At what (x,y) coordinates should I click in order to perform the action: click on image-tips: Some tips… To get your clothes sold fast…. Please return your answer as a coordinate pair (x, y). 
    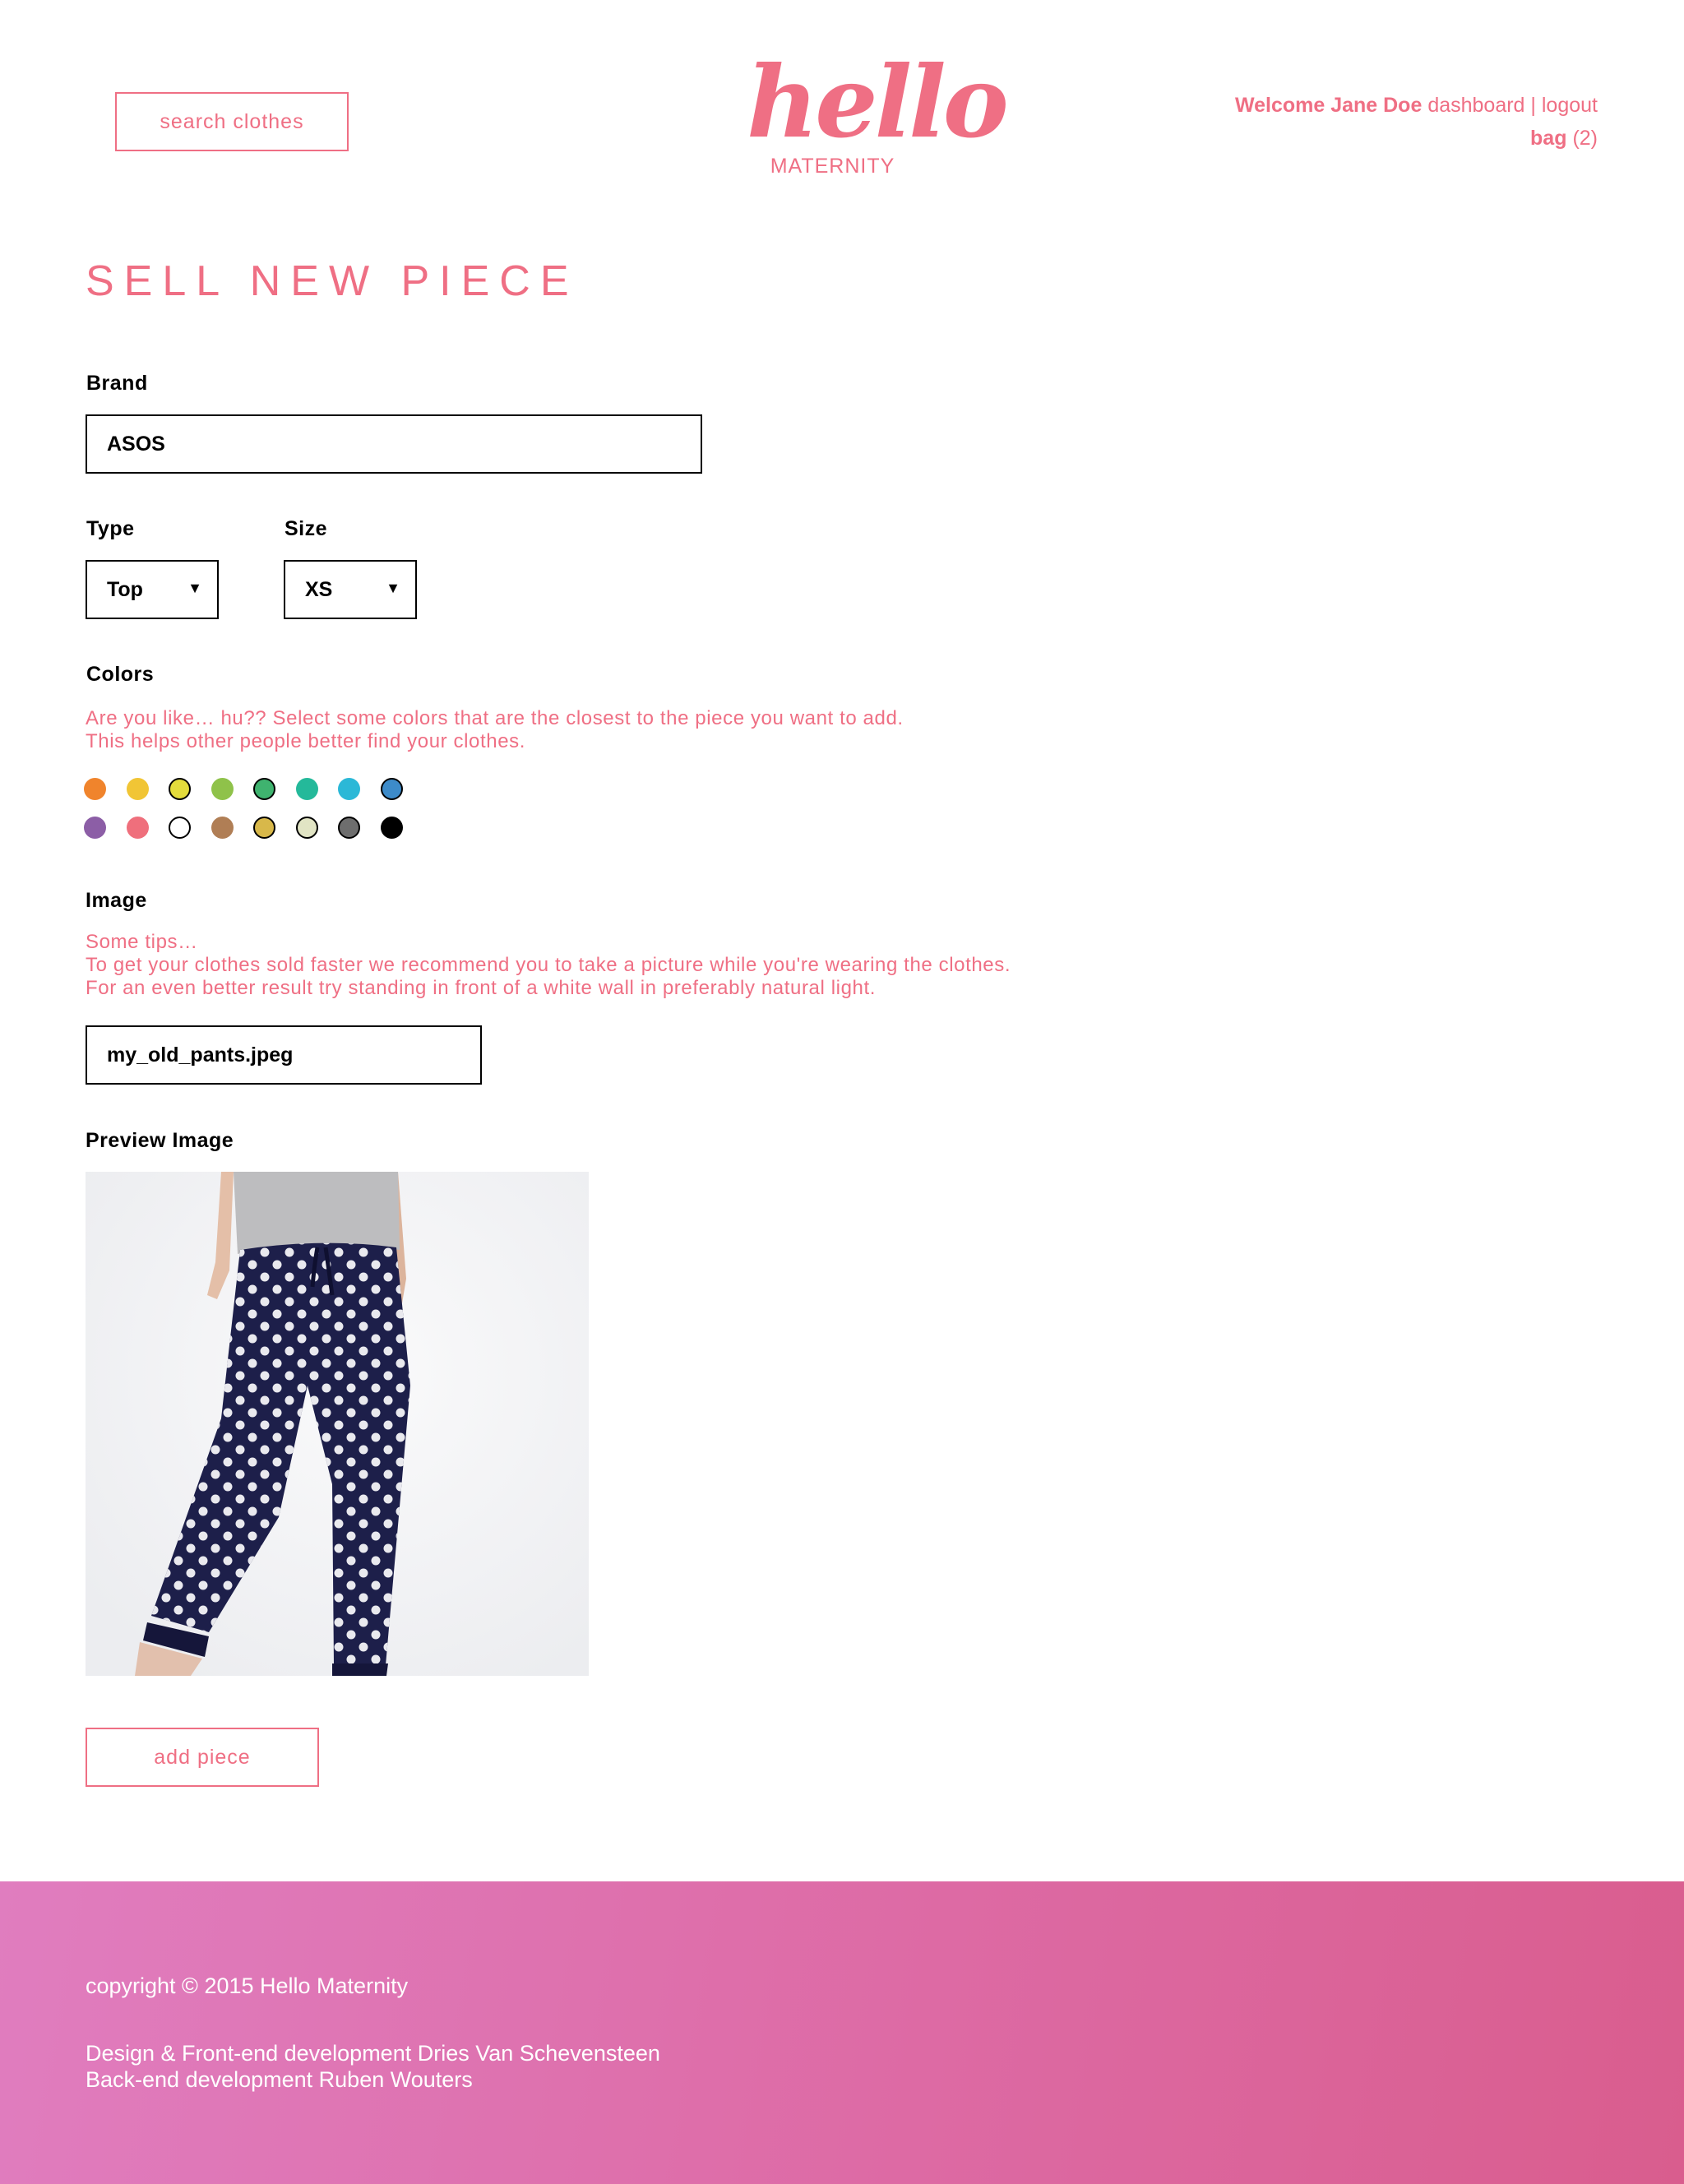
    Looking at the image, I should click on (548, 965).